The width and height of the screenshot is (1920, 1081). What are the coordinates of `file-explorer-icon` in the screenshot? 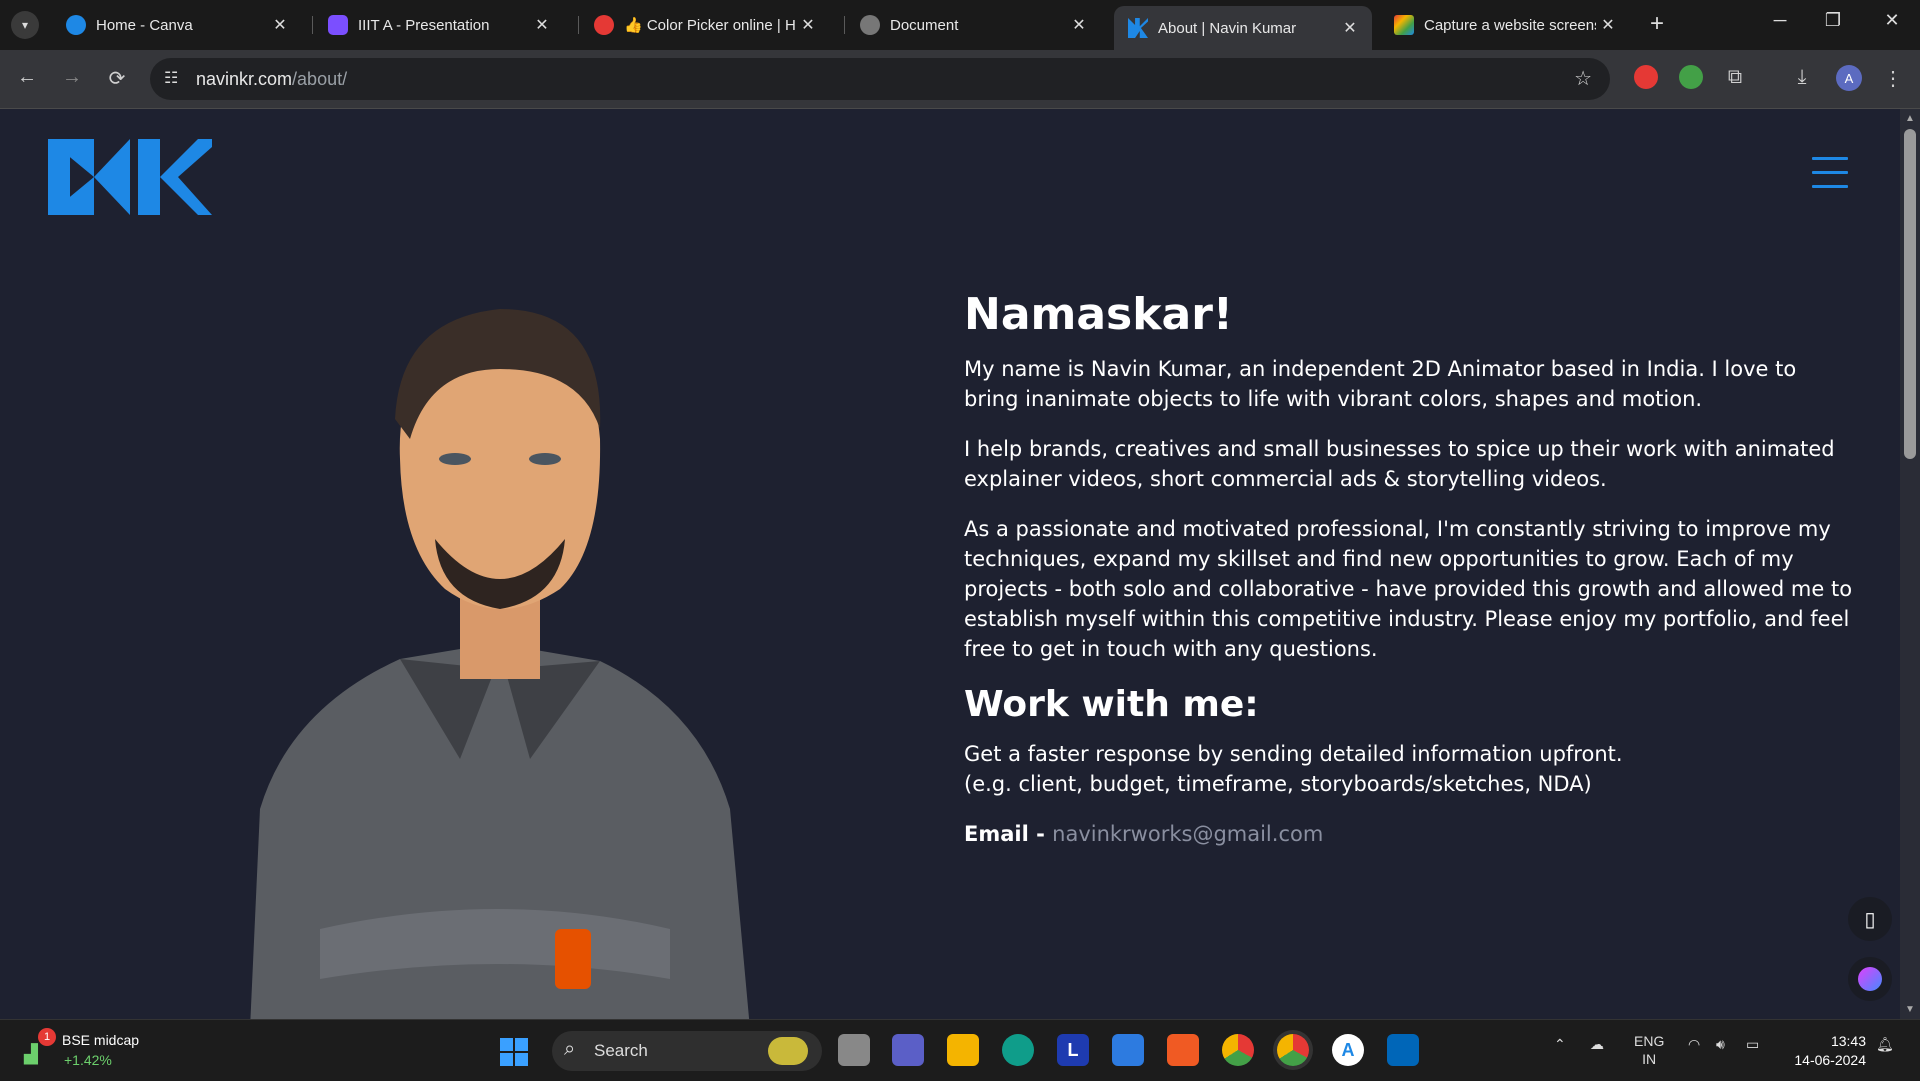 It's located at (963, 1050).